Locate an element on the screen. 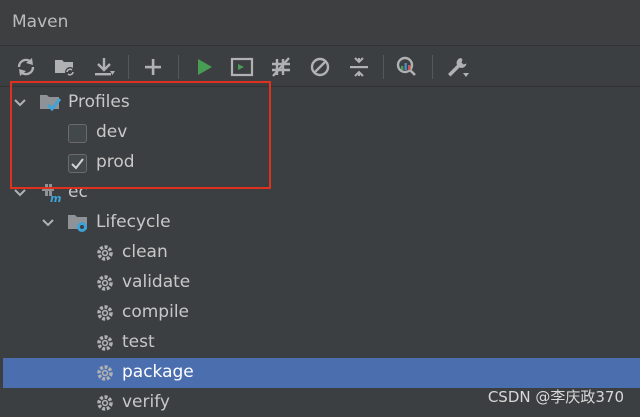 The height and width of the screenshot is (417, 640). run-button is located at coordinates (204, 67).